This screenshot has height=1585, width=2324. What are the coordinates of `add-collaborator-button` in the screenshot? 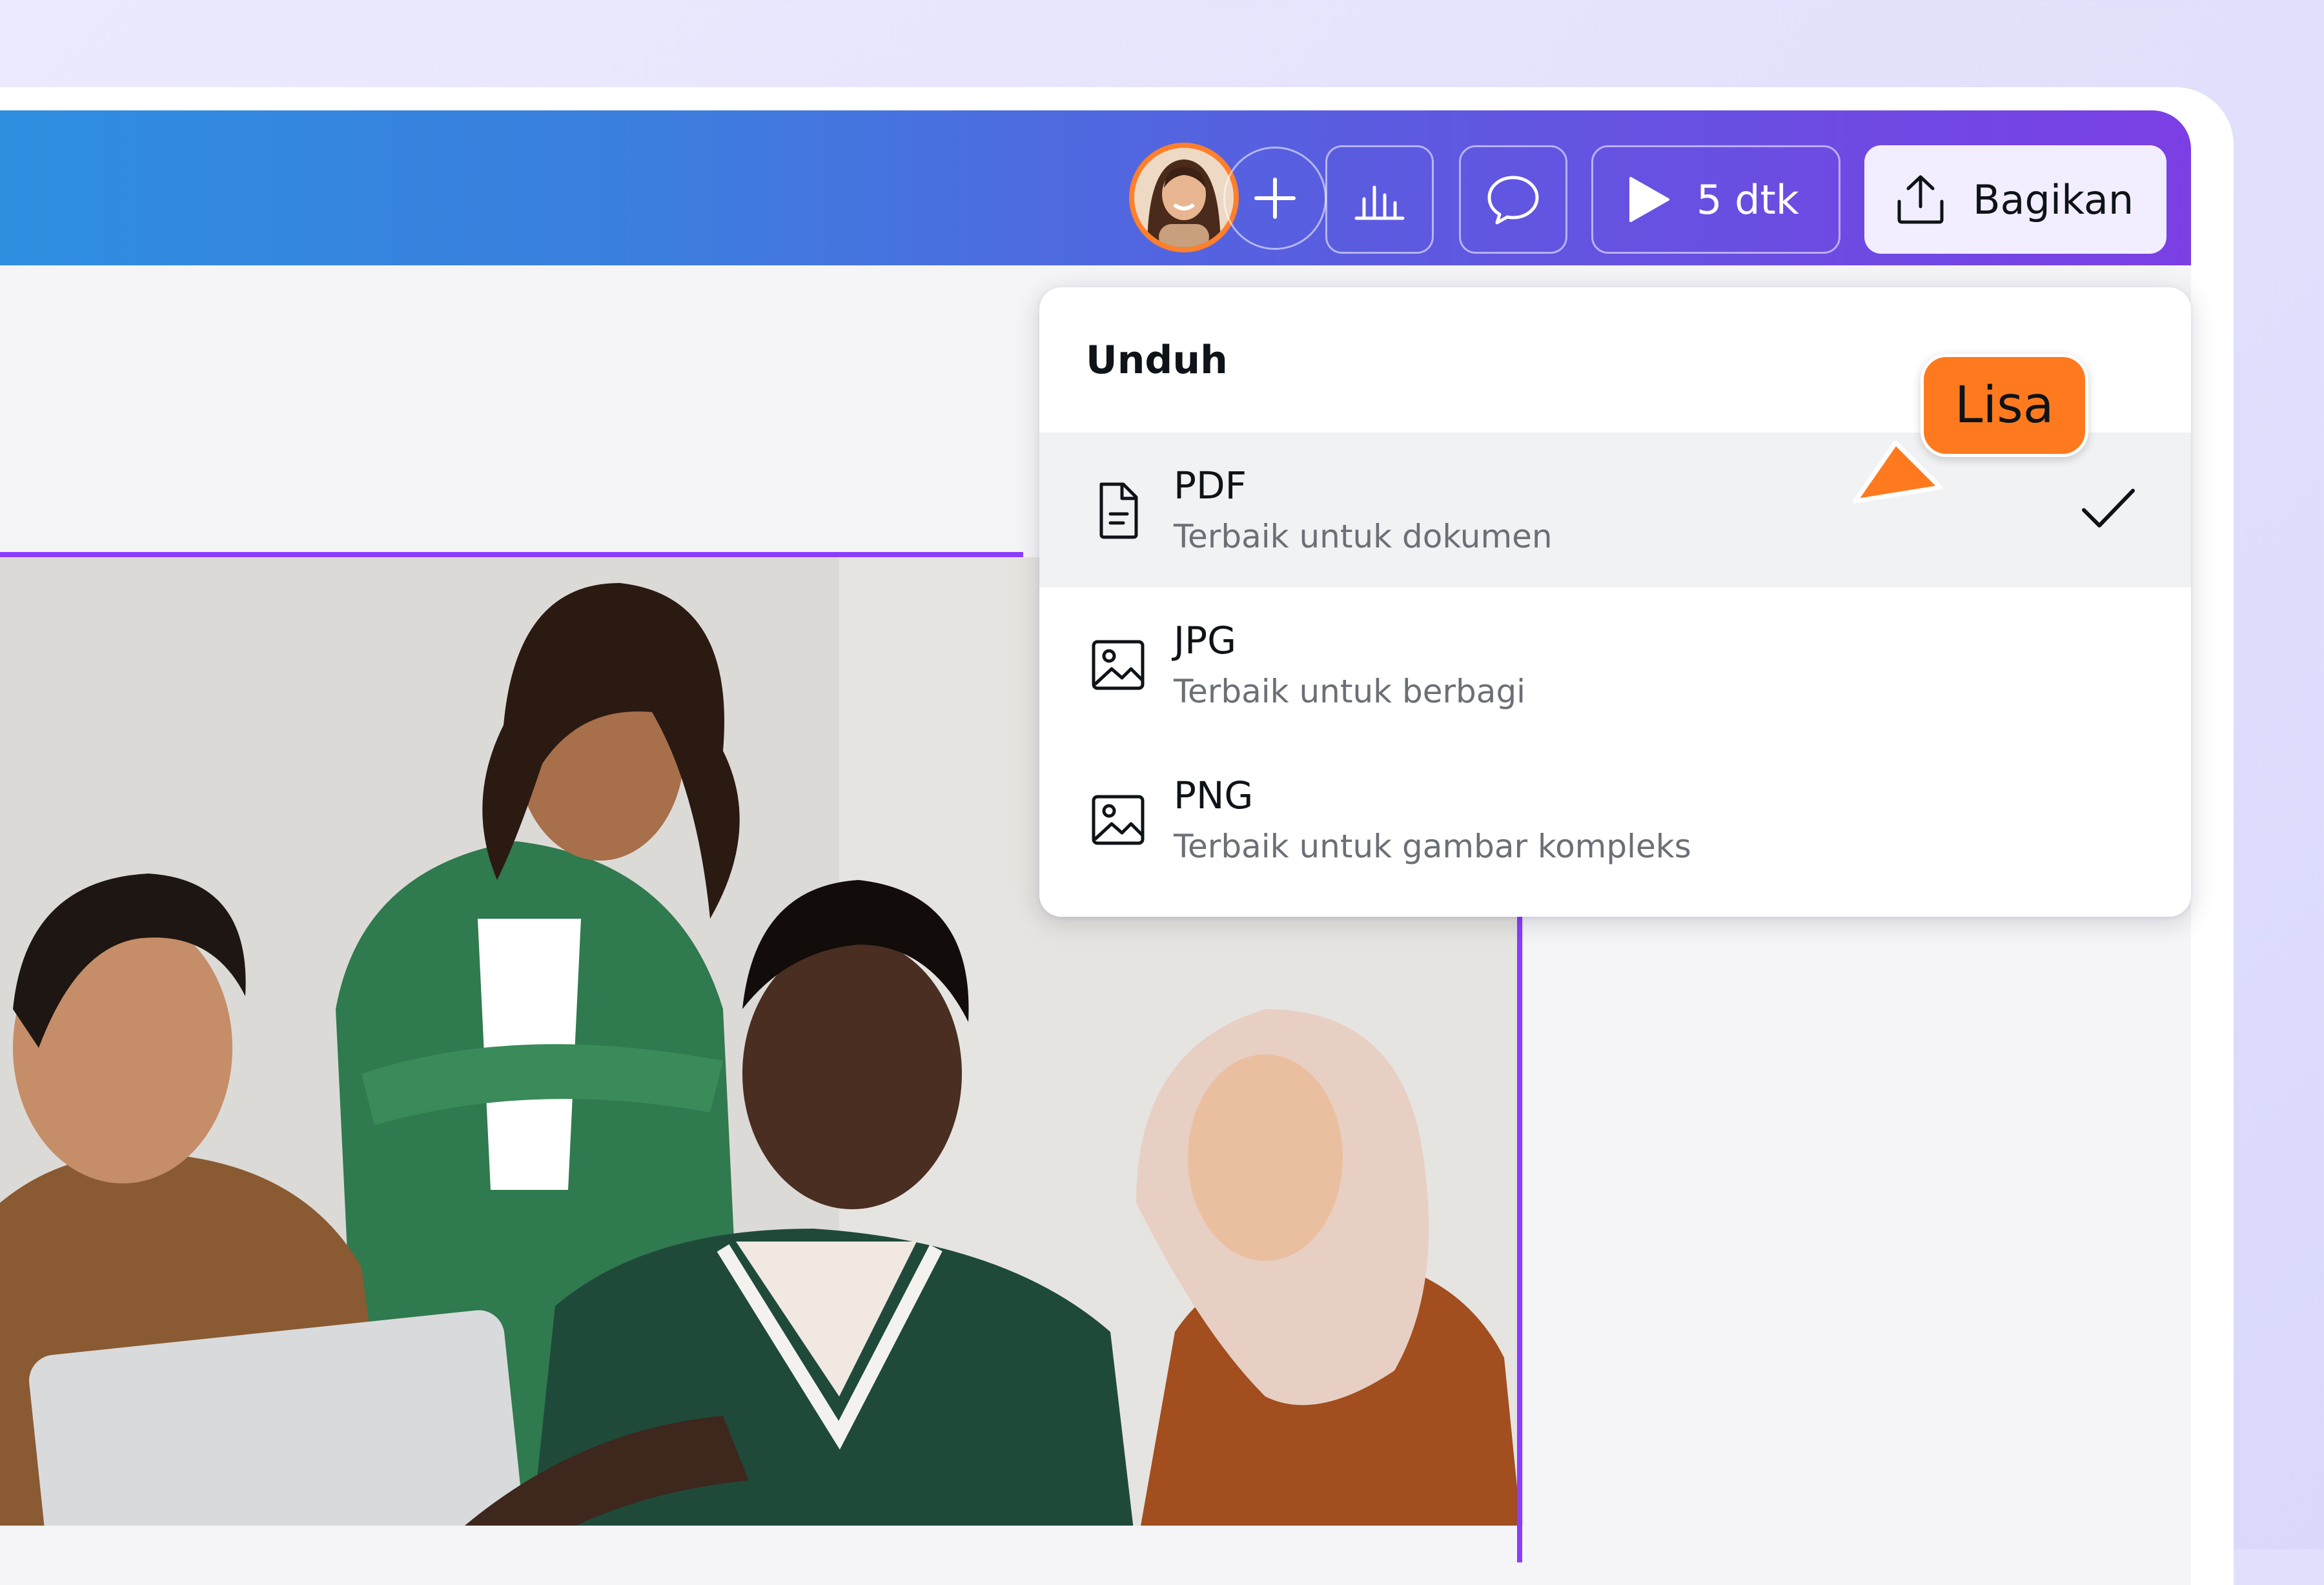 It's located at (1275, 198).